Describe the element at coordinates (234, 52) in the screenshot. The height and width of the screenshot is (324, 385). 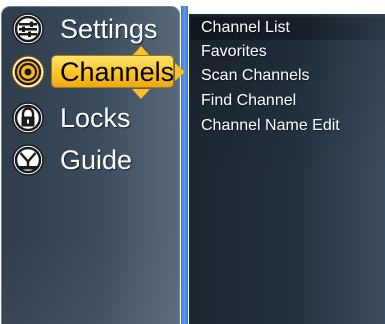
I see `submenu-item-favorites: Favorites` at that location.